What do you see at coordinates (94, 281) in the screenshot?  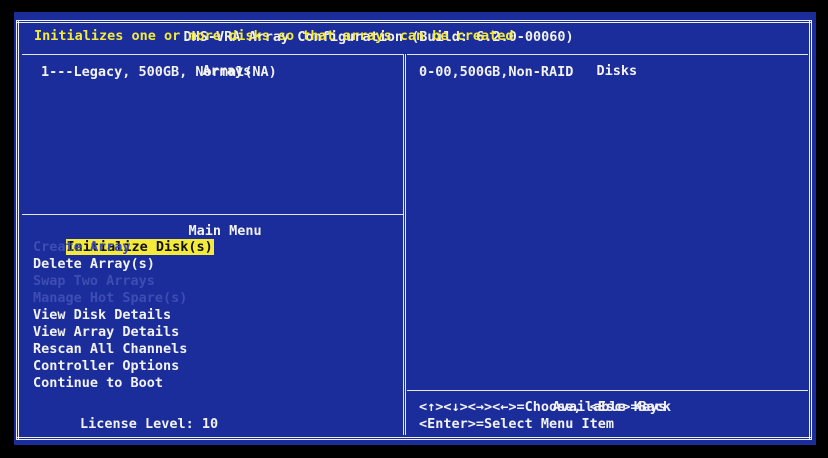 I see `menu-item-swap-two-arrays: Swap Two Arrays` at bounding box center [94, 281].